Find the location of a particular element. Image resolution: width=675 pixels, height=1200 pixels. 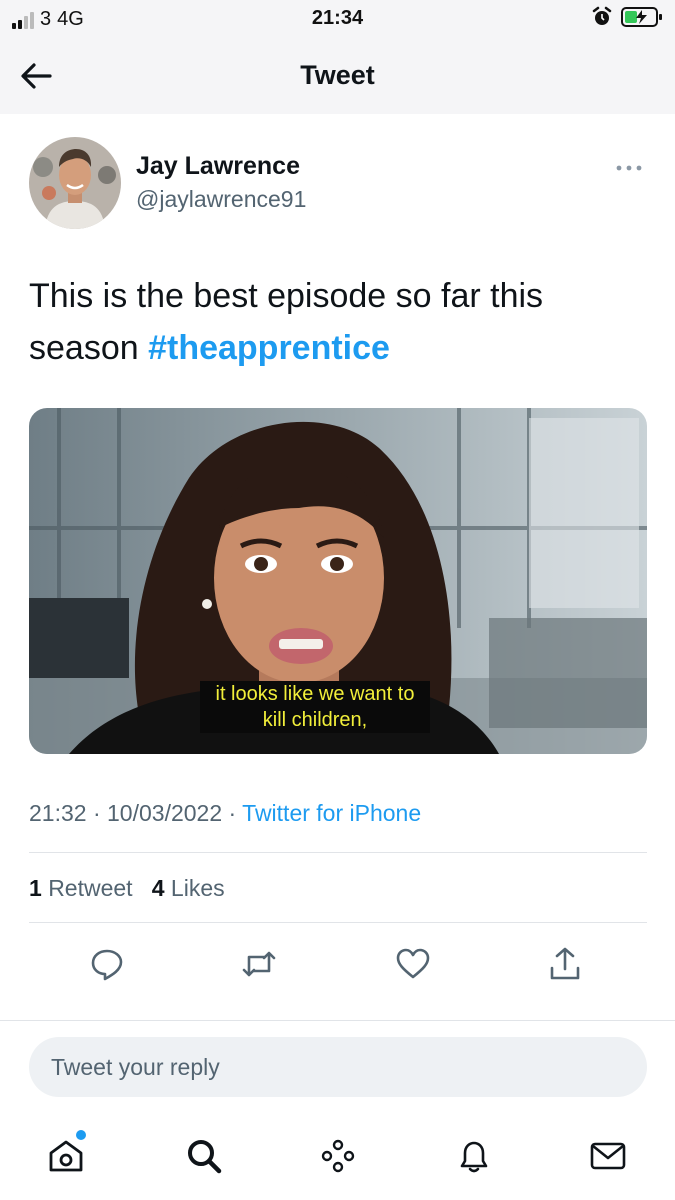

reply-button is located at coordinates (107, 964).